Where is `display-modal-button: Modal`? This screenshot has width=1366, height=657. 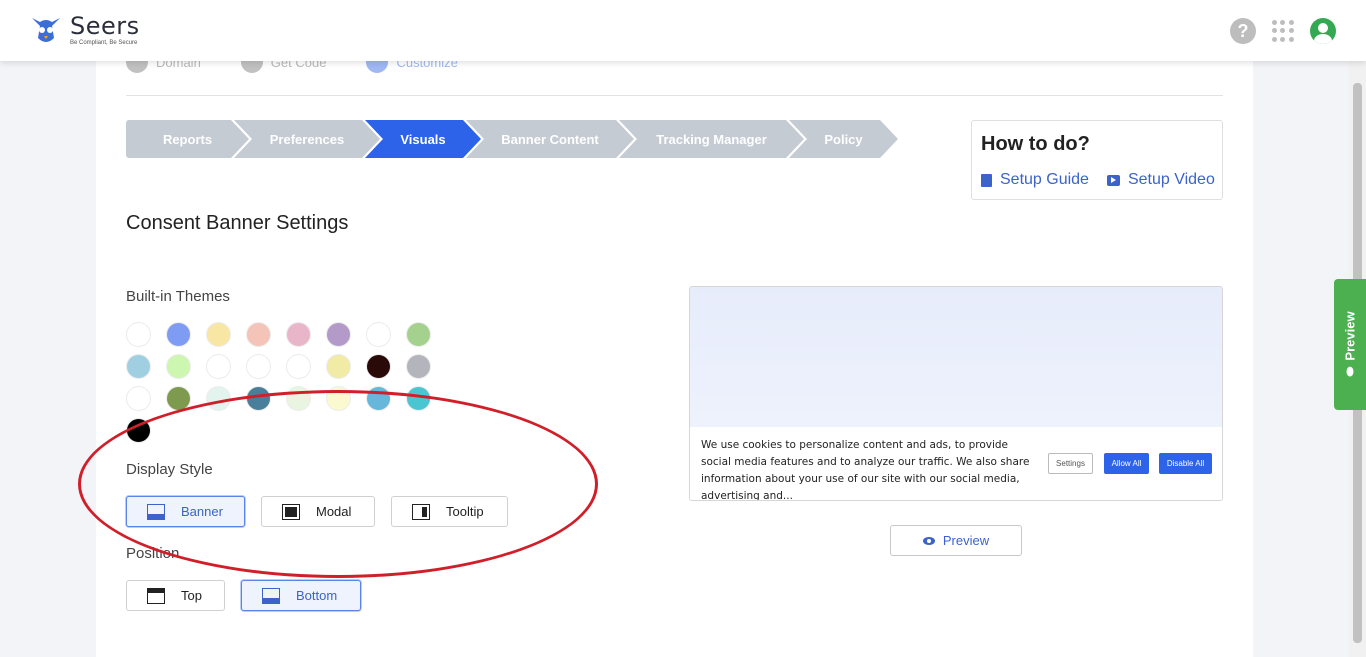 display-modal-button: Modal is located at coordinates (318, 511).